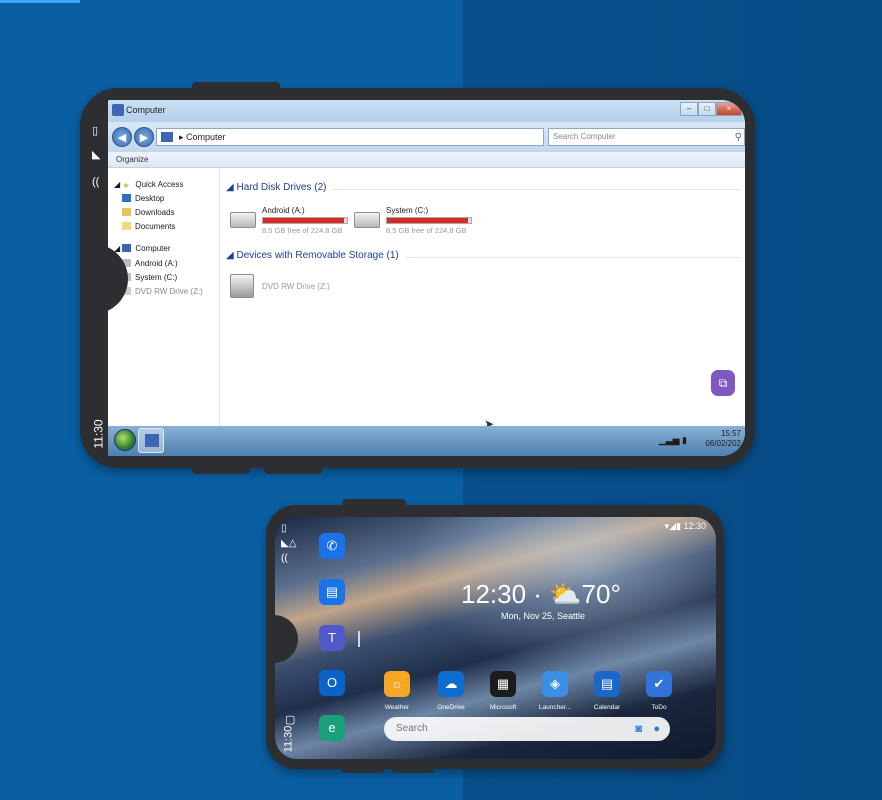 The height and width of the screenshot is (800, 882). What do you see at coordinates (669, 440) in the screenshot?
I see `signal-icon: ▁▃▅` at bounding box center [669, 440].